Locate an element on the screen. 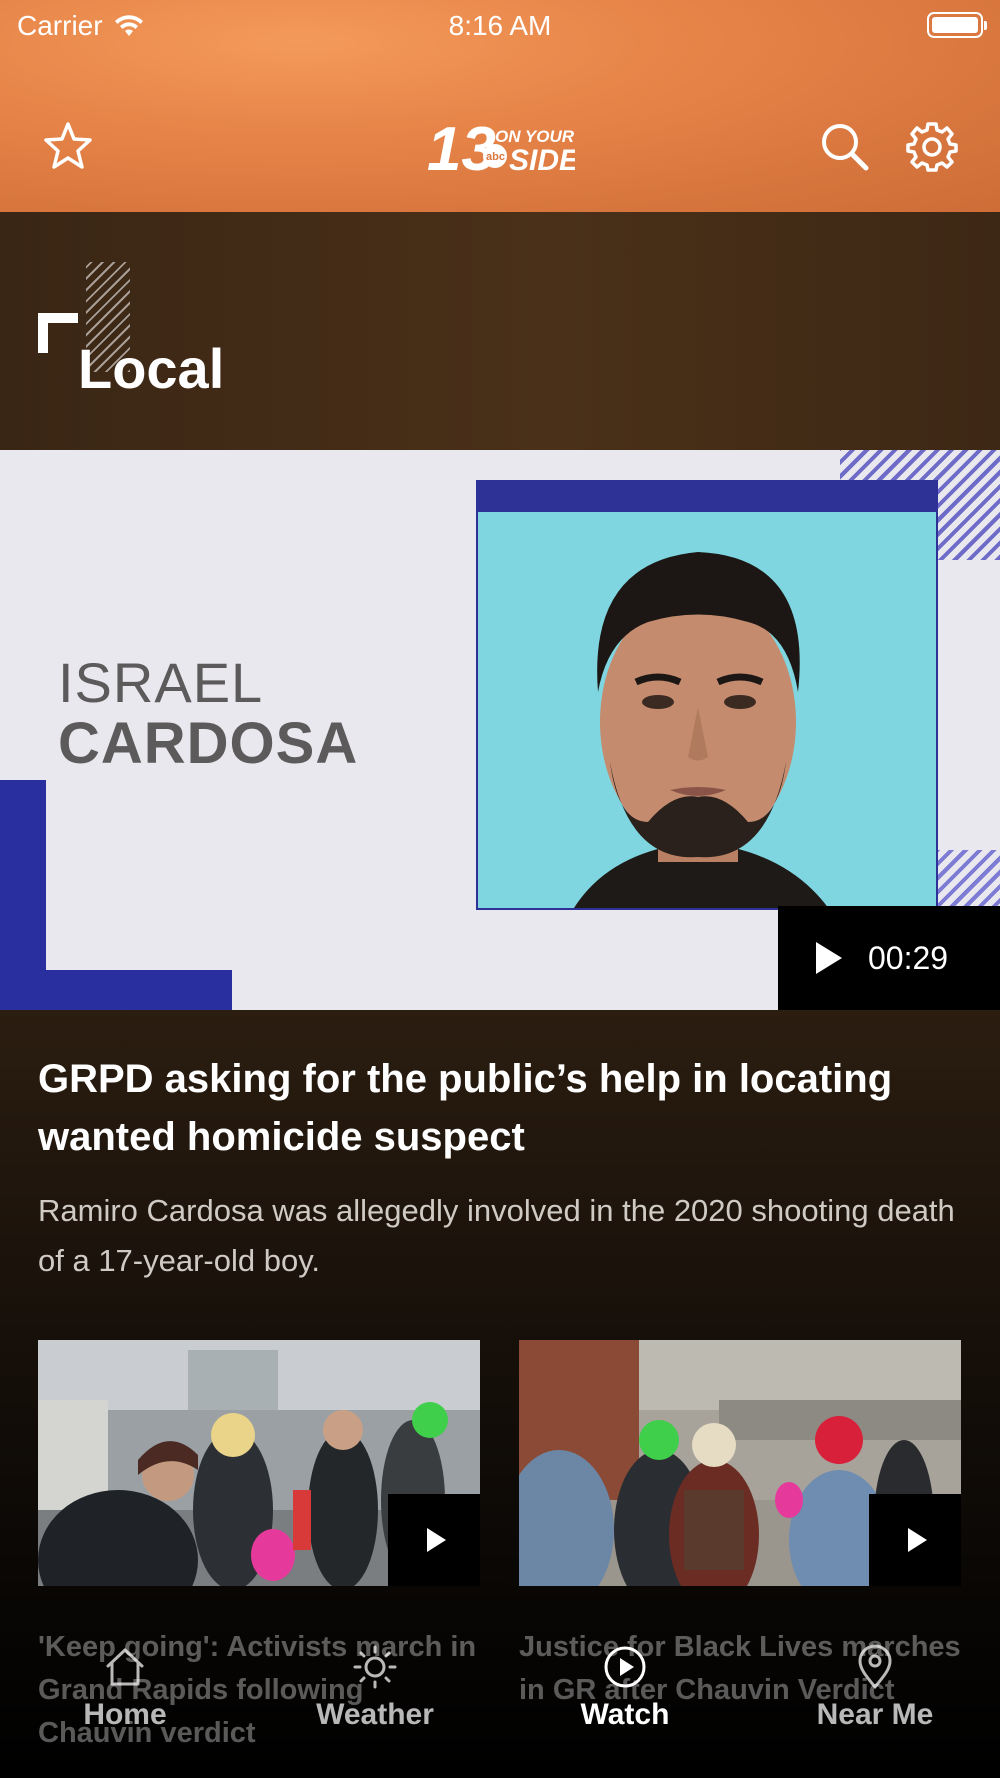 Image resolution: width=1000 pixels, height=1778 pixels. suspect-photo is located at coordinates (707, 710).